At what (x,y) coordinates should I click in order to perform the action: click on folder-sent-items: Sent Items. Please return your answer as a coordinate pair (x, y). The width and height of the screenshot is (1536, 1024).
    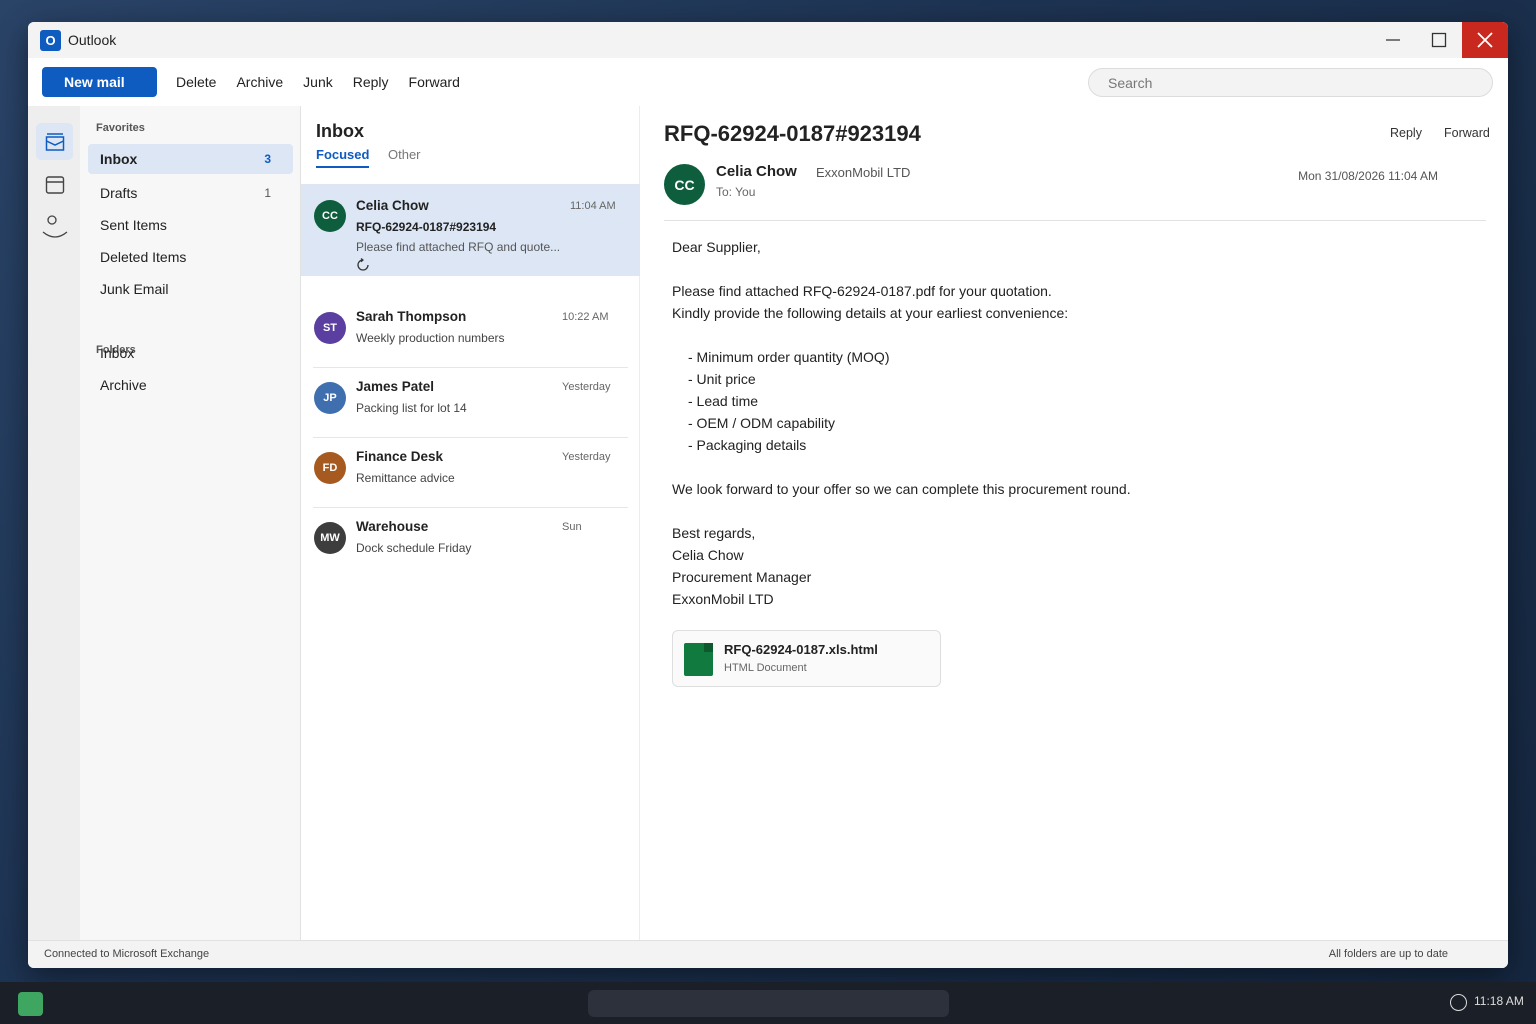
    Looking at the image, I should click on (190, 225).